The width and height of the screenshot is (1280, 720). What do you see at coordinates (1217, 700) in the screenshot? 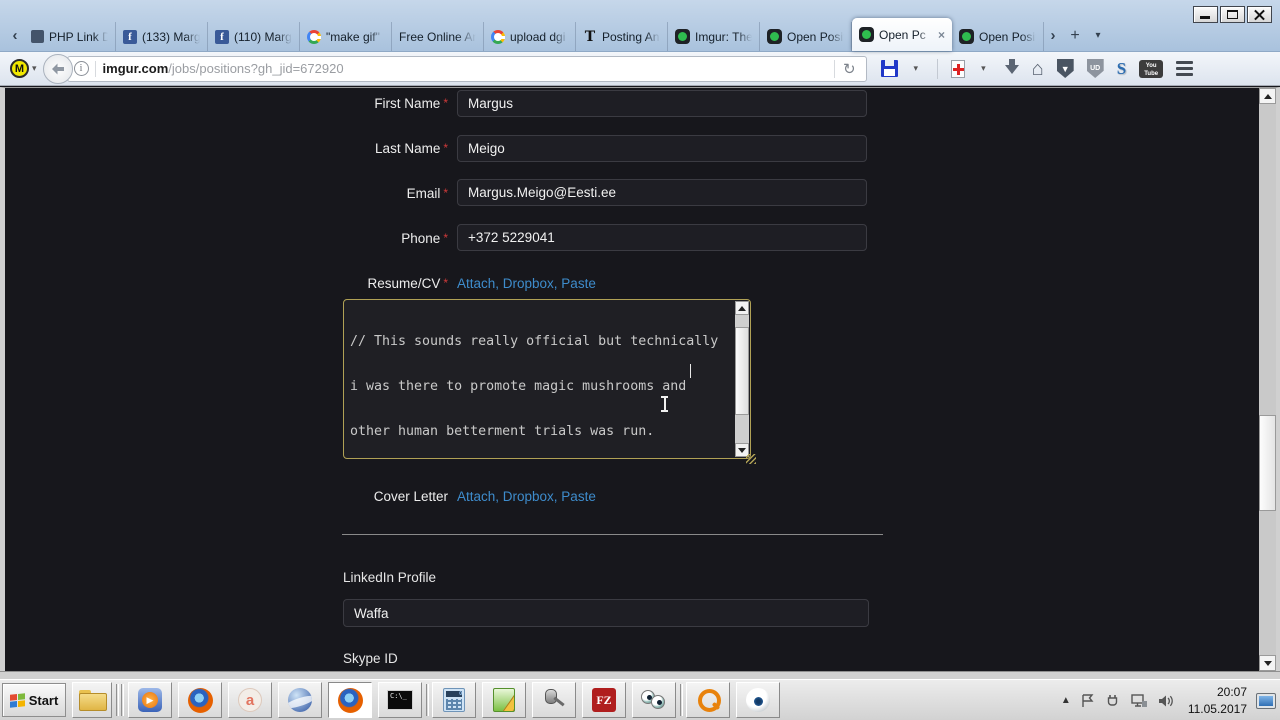
I see `taskbar-clock: 20:07 11.05.2017` at bounding box center [1217, 700].